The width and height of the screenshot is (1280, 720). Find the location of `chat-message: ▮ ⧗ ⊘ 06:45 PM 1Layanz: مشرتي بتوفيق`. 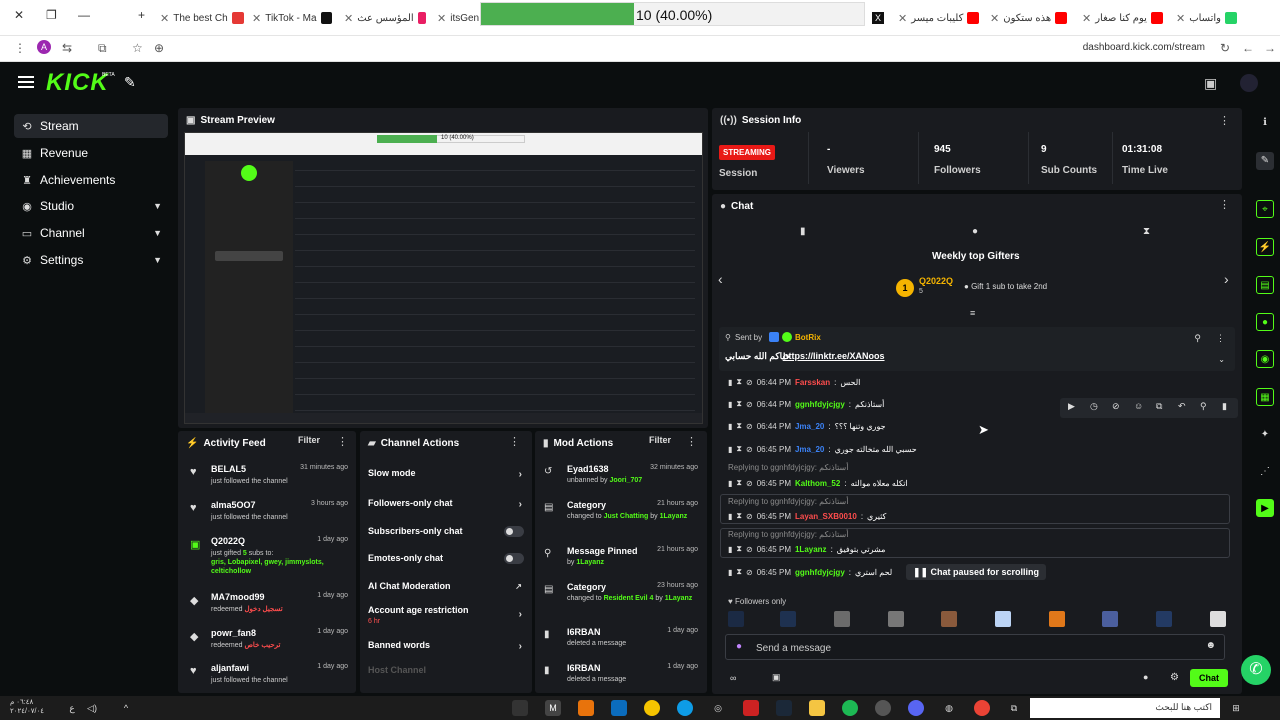

chat-message: ▮ ⧗ ⊘ 06:45 PM 1Layanz: مشرتي بتوفيق is located at coordinates (806, 549).